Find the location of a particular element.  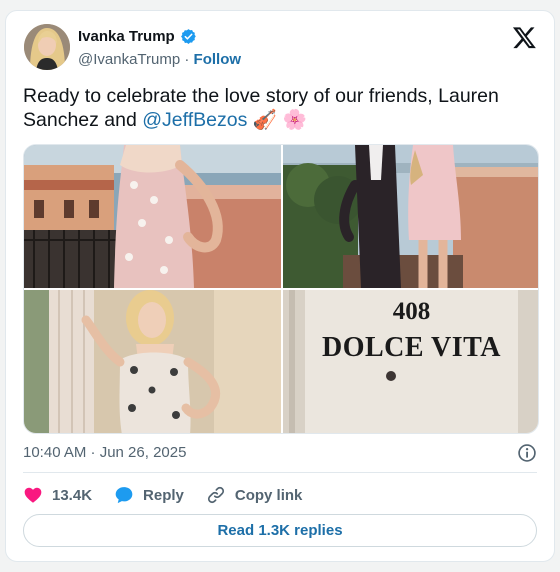

follow-button: Follow is located at coordinates (218, 59).